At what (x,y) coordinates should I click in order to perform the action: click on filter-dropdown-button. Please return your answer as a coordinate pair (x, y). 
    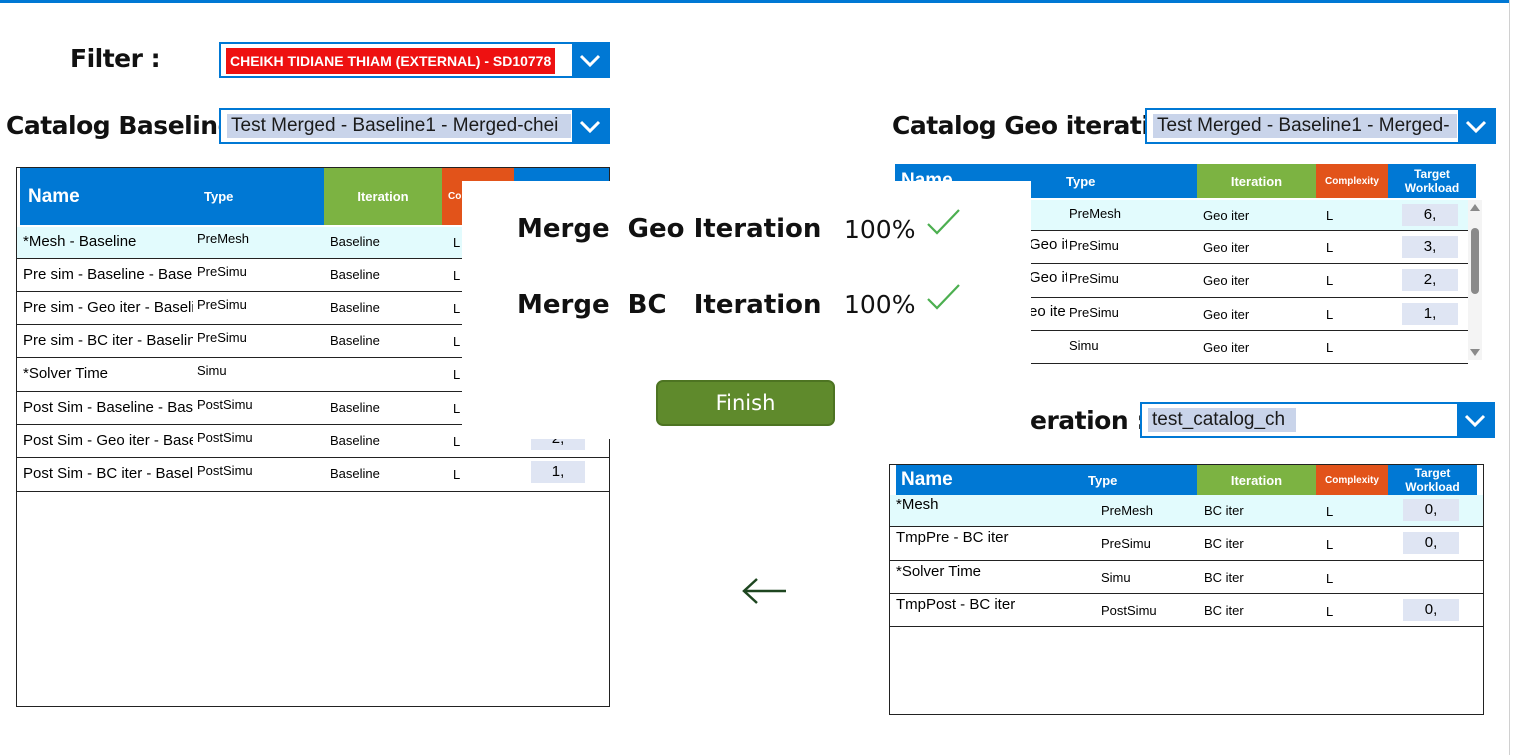
    Looking at the image, I should click on (590, 60).